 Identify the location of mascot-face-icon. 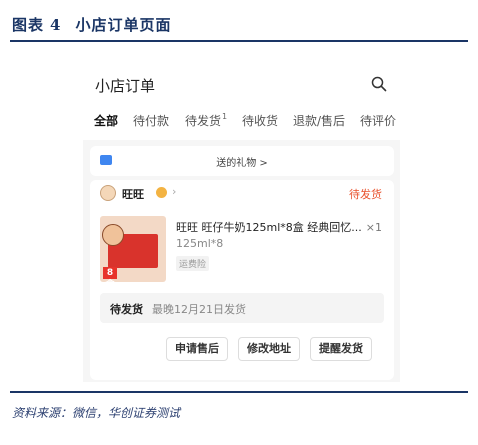
(113, 235).